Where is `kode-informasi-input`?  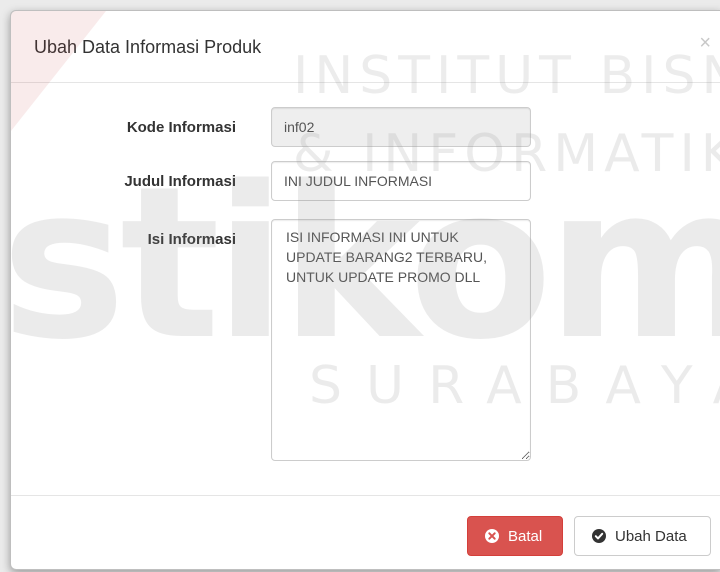
kode-informasi-input is located at coordinates (401, 127).